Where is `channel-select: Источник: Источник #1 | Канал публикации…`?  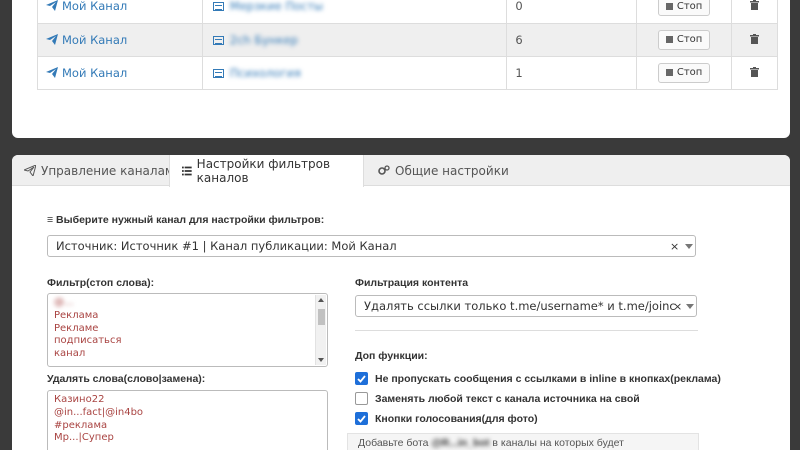
channel-select: Источник: Источник #1 | Канал публикации… is located at coordinates (371, 246).